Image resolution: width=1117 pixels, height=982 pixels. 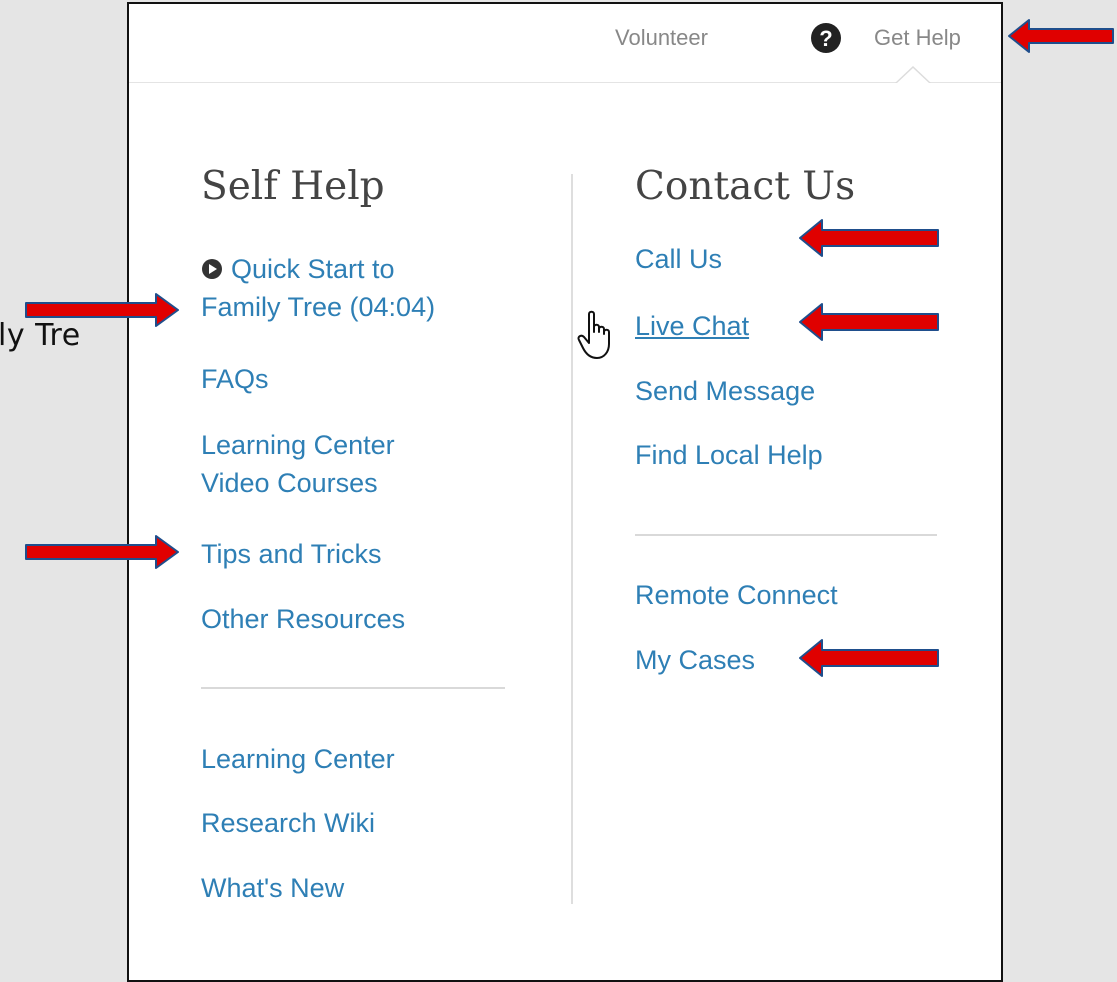 I want to click on other-resources-link: Other Resources, so click(x=303, y=619).